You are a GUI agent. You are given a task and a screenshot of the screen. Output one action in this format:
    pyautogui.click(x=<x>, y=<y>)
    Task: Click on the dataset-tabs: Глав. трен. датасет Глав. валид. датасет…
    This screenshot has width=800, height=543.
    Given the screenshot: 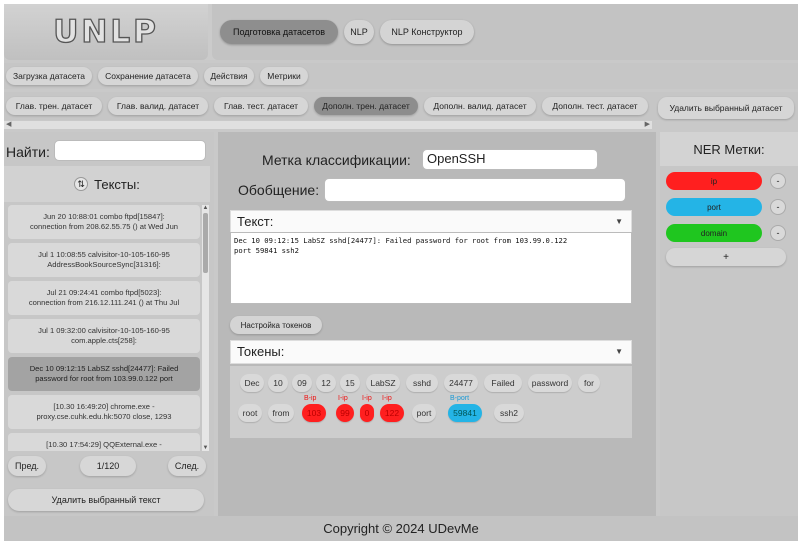 What is the action you would take?
    pyautogui.click(x=401, y=106)
    